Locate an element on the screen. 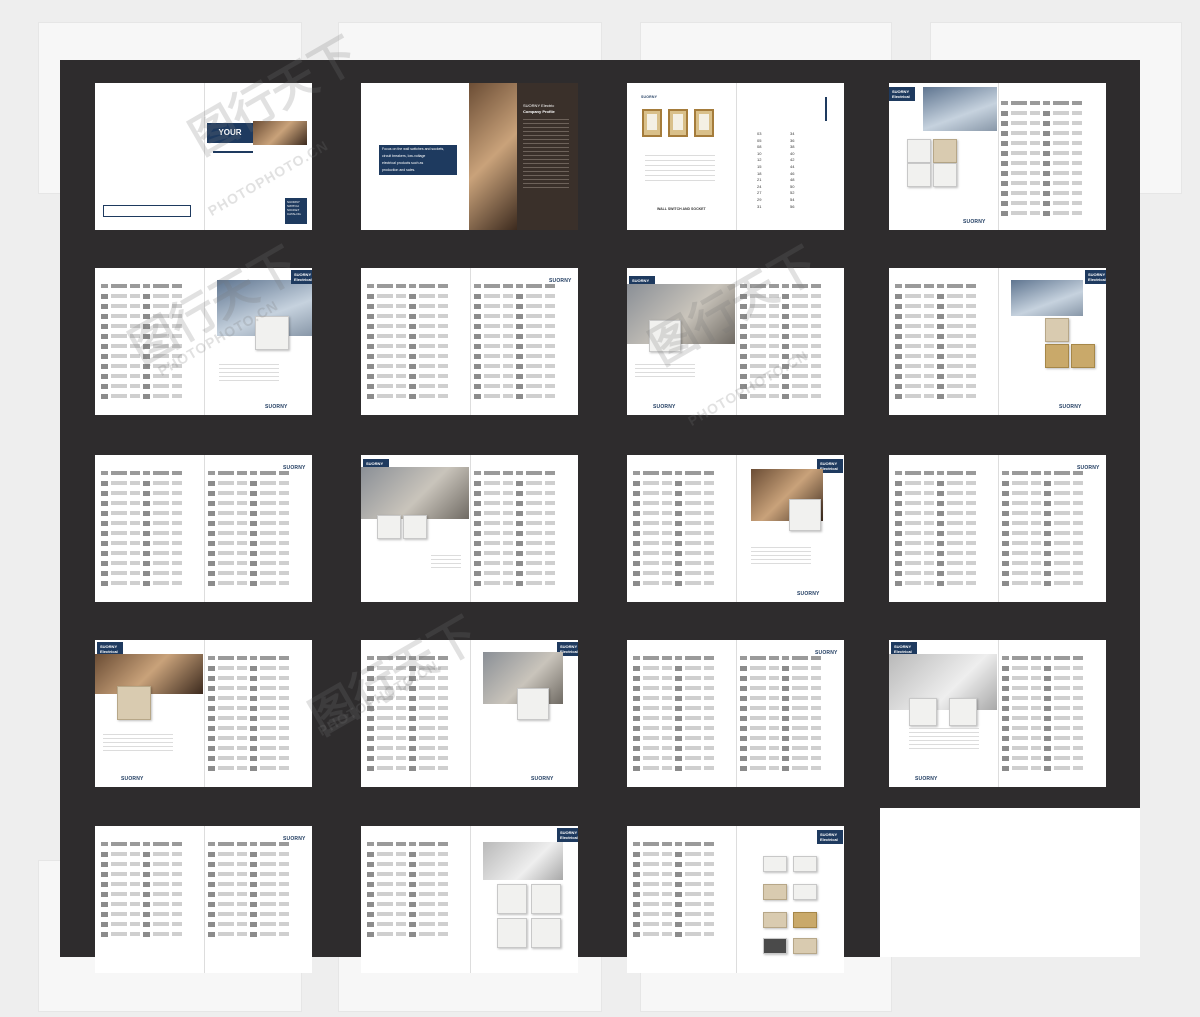 This screenshot has width=1200, height=1017. spread-series-7: SUORNY Electrical SUORNY is located at coordinates (203, 713).